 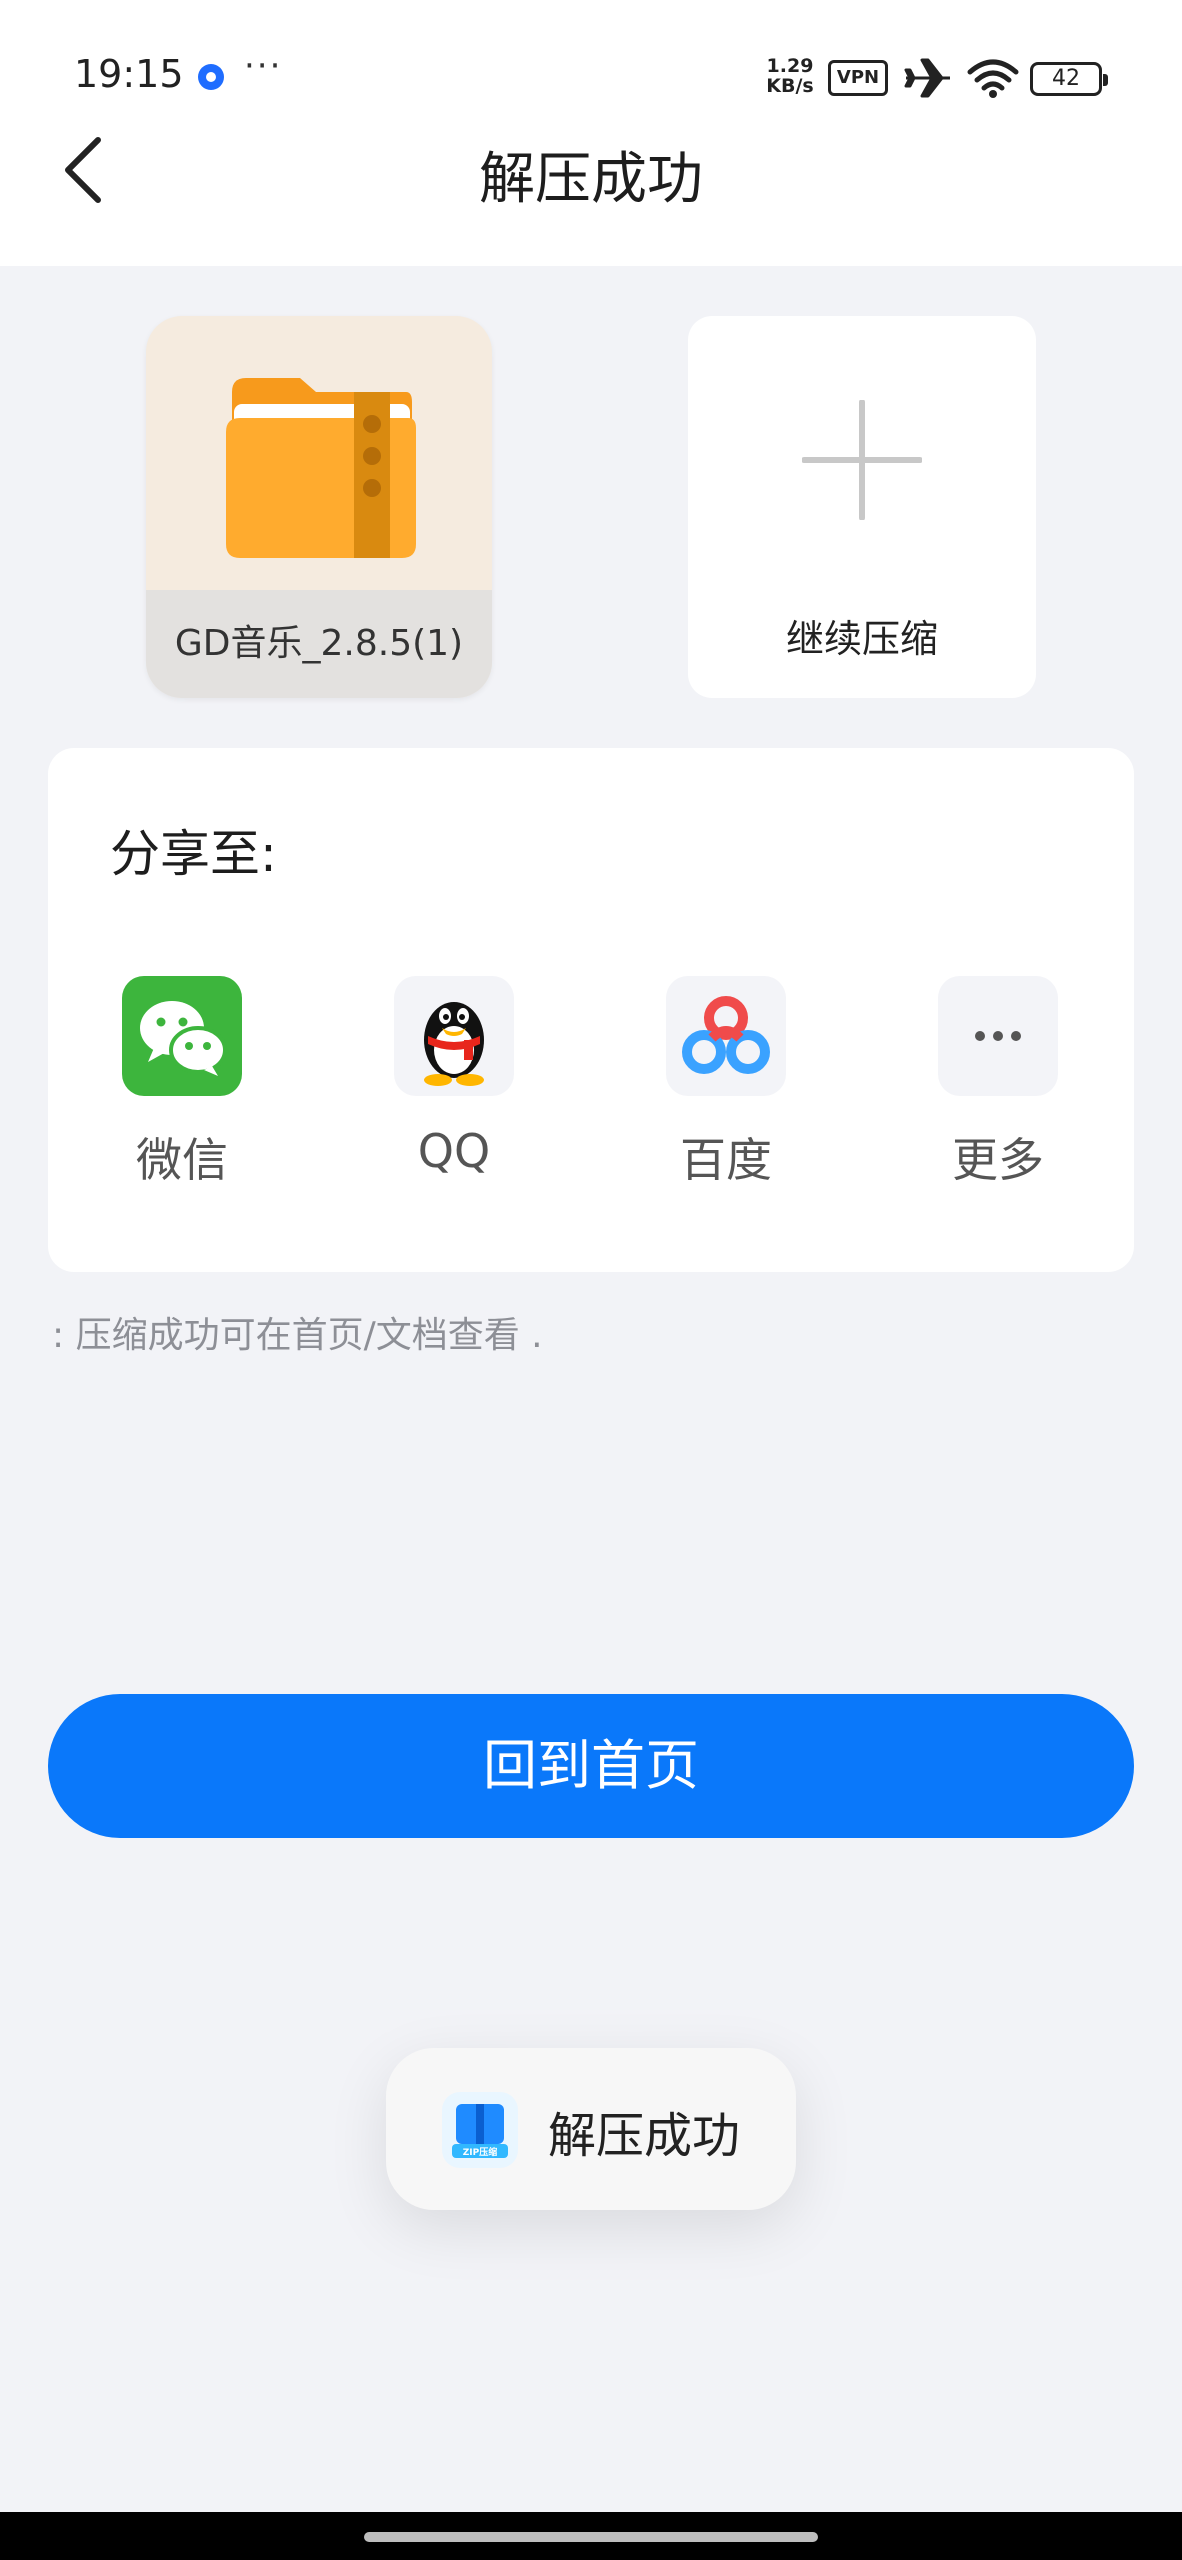 What do you see at coordinates (790, 66) in the screenshot?
I see `network-speed-value: 1.29` at bounding box center [790, 66].